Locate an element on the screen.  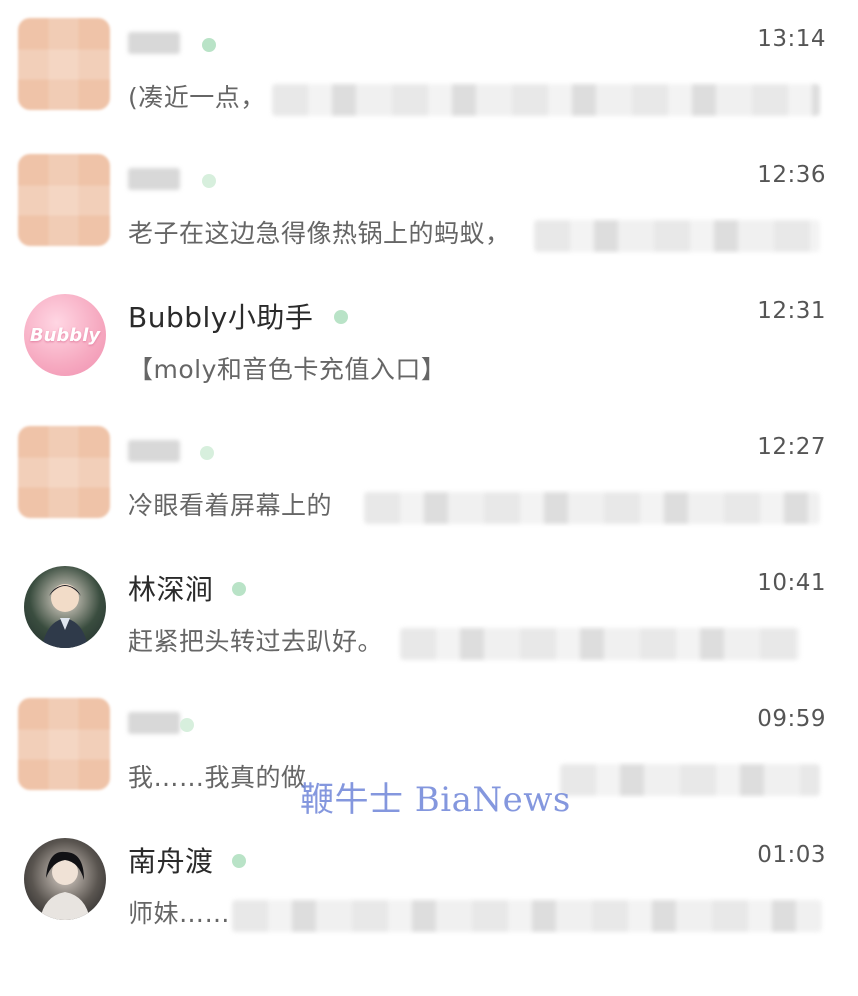
contact-name: 南舟渡 is located at coordinates (171, 861).